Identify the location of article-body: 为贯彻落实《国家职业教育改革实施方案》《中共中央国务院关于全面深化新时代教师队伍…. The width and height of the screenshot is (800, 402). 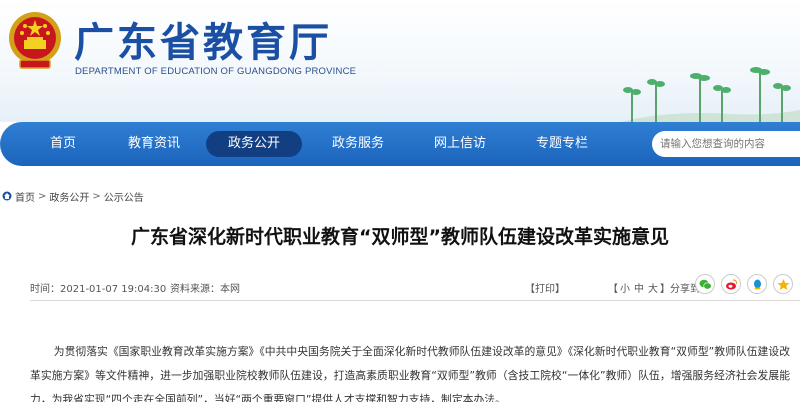
(410, 373).